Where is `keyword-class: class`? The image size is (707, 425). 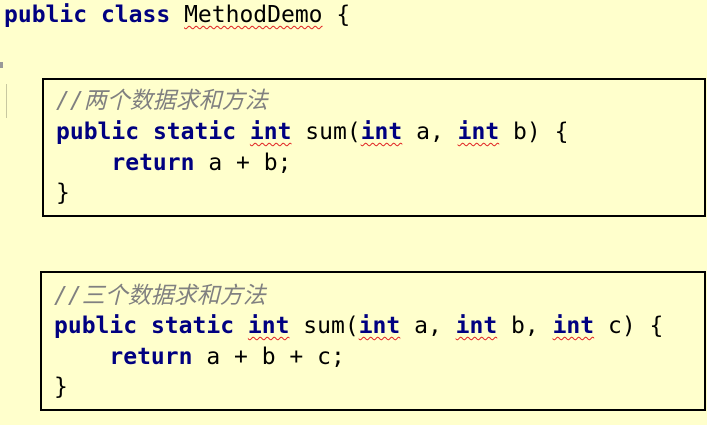
keyword-class: class is located at coordinates (135, 15).